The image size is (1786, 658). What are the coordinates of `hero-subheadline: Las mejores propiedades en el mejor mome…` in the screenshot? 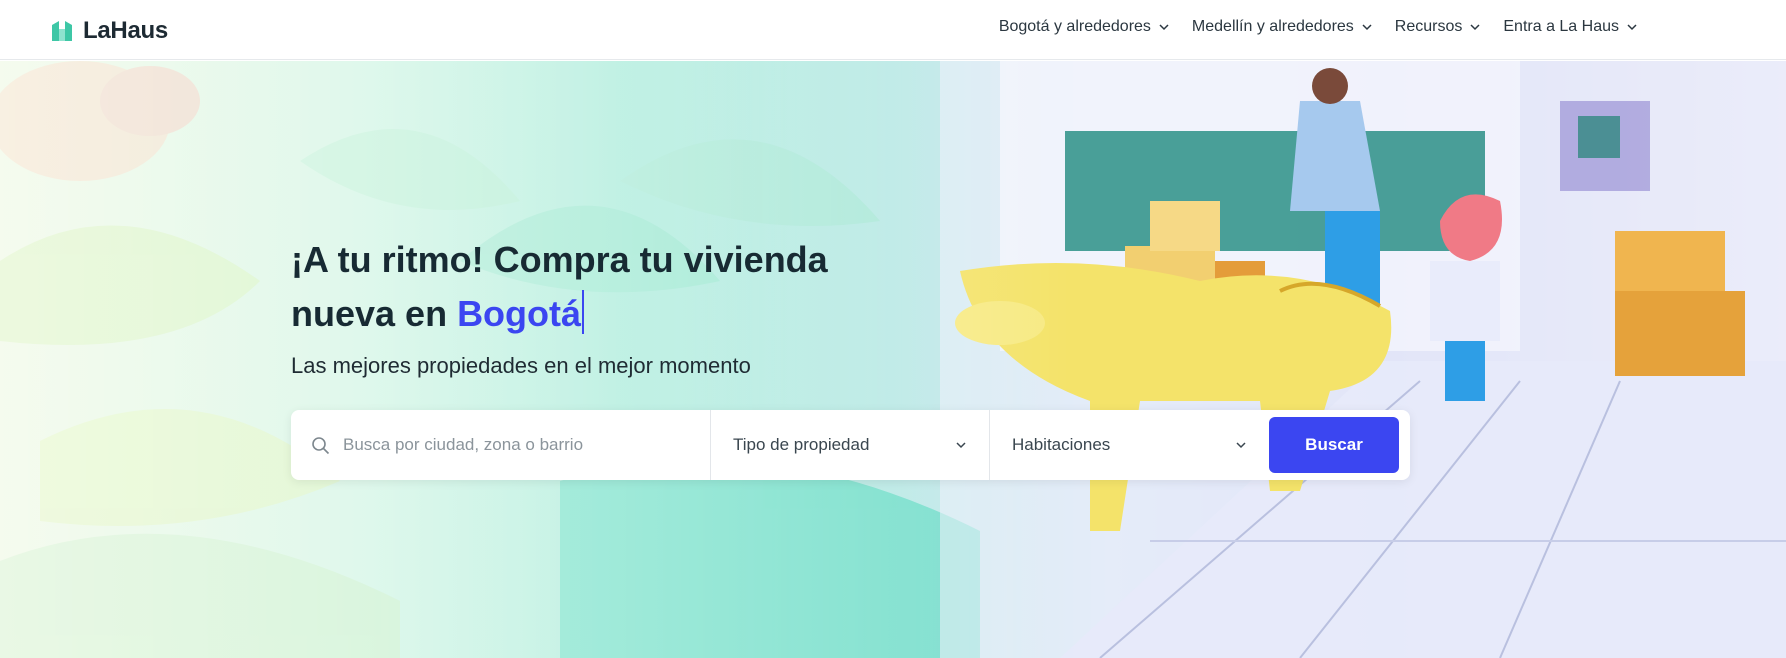 It's located at (521, 365).